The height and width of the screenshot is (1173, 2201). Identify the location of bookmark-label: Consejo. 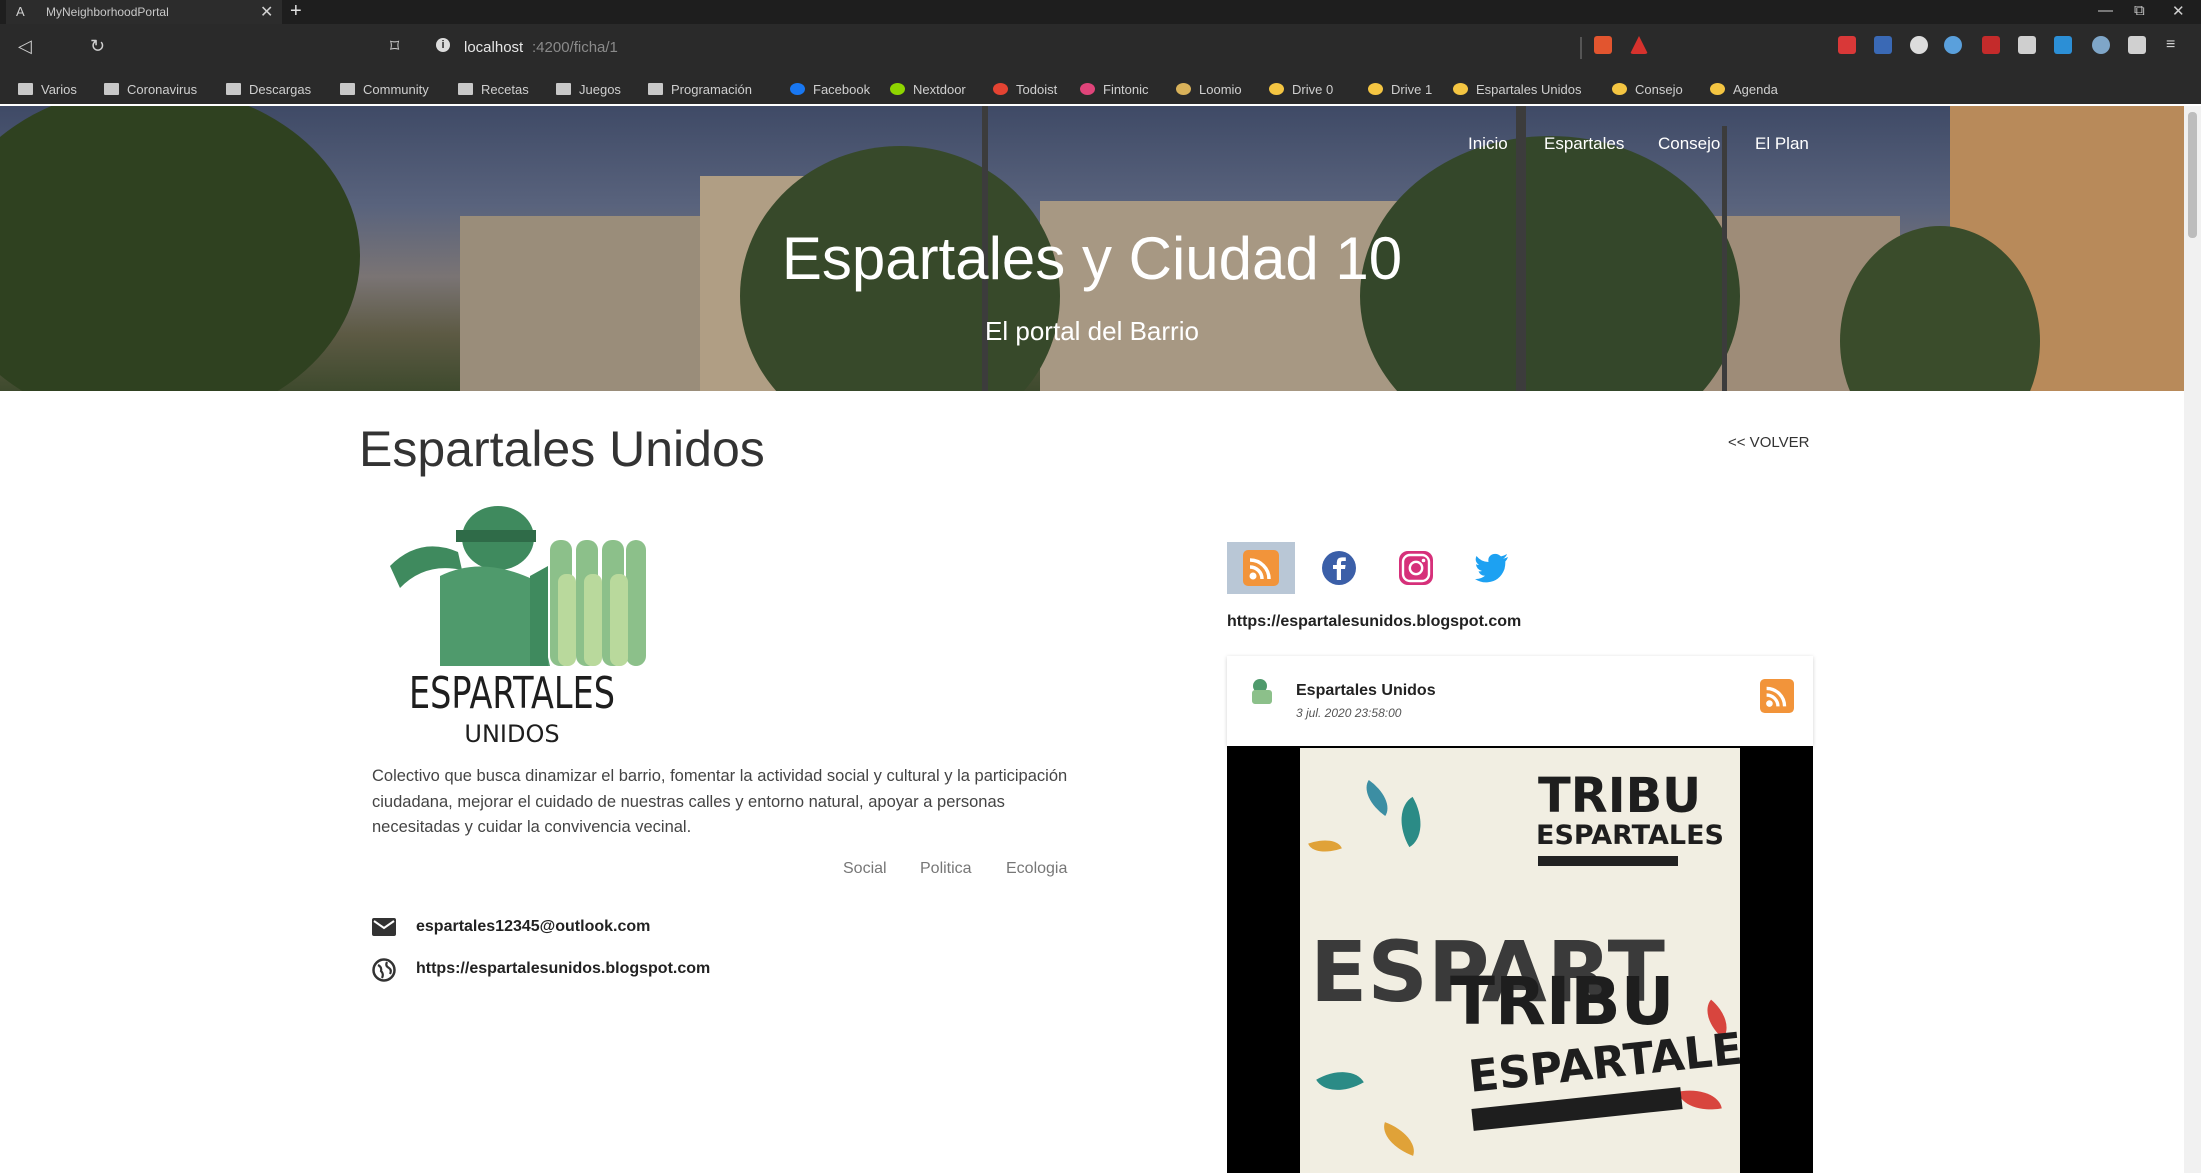
(1659, 89).